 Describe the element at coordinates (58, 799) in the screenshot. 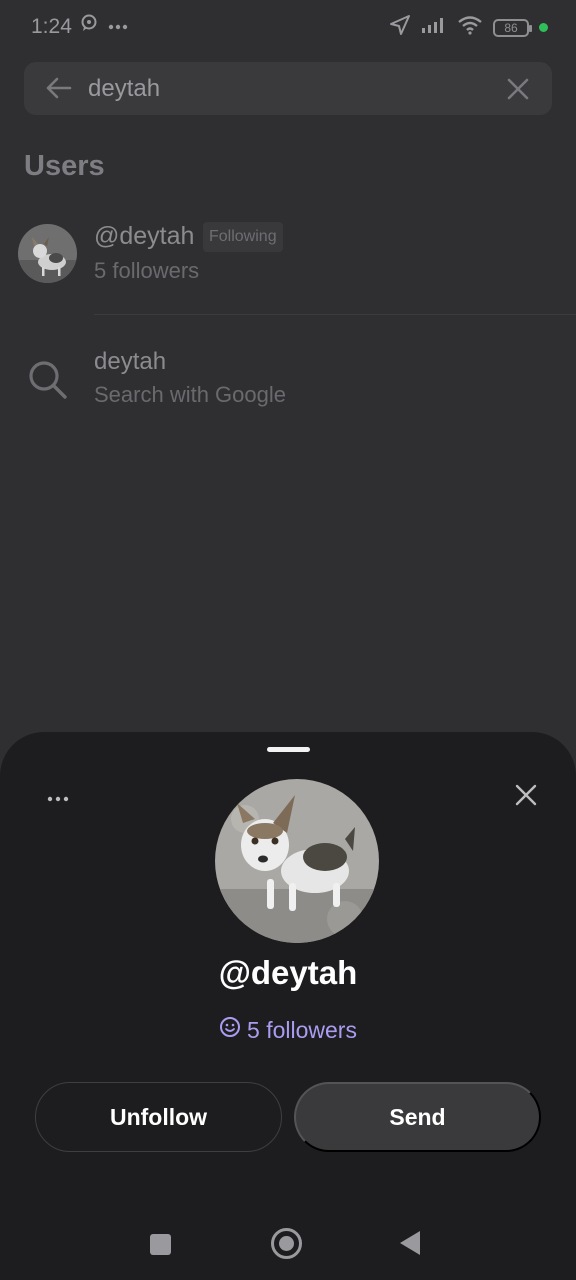

I see `more-options-icon` at that location.